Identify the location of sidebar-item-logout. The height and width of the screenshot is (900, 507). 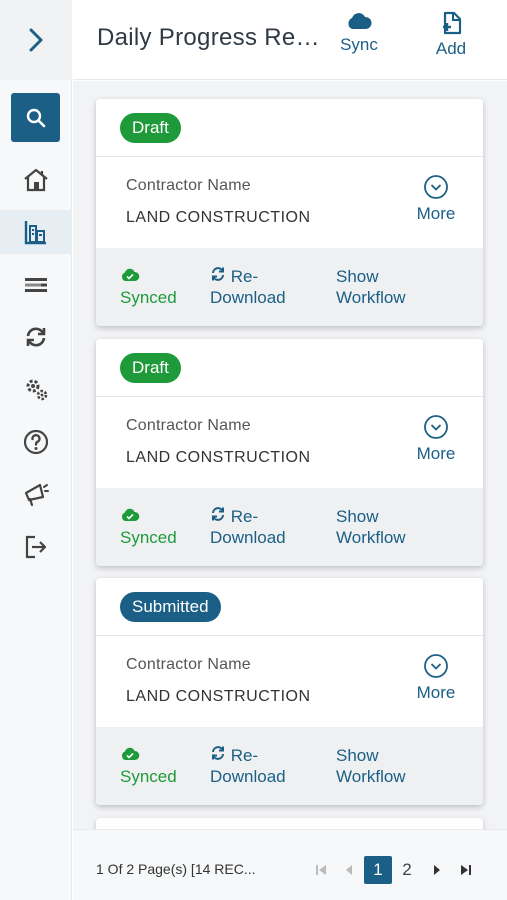
(36, 547).